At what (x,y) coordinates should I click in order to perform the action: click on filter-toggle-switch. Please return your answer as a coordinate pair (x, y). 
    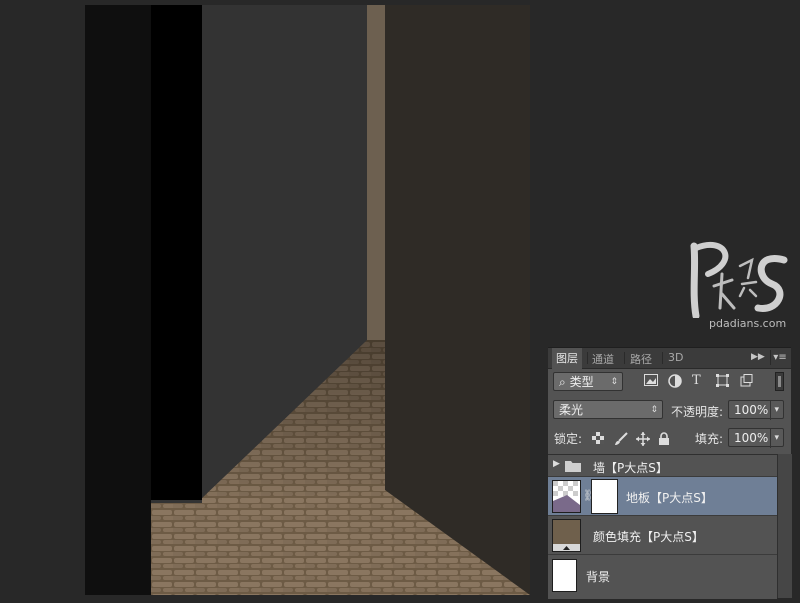
    Looking at the image, I should click on (779, 381).